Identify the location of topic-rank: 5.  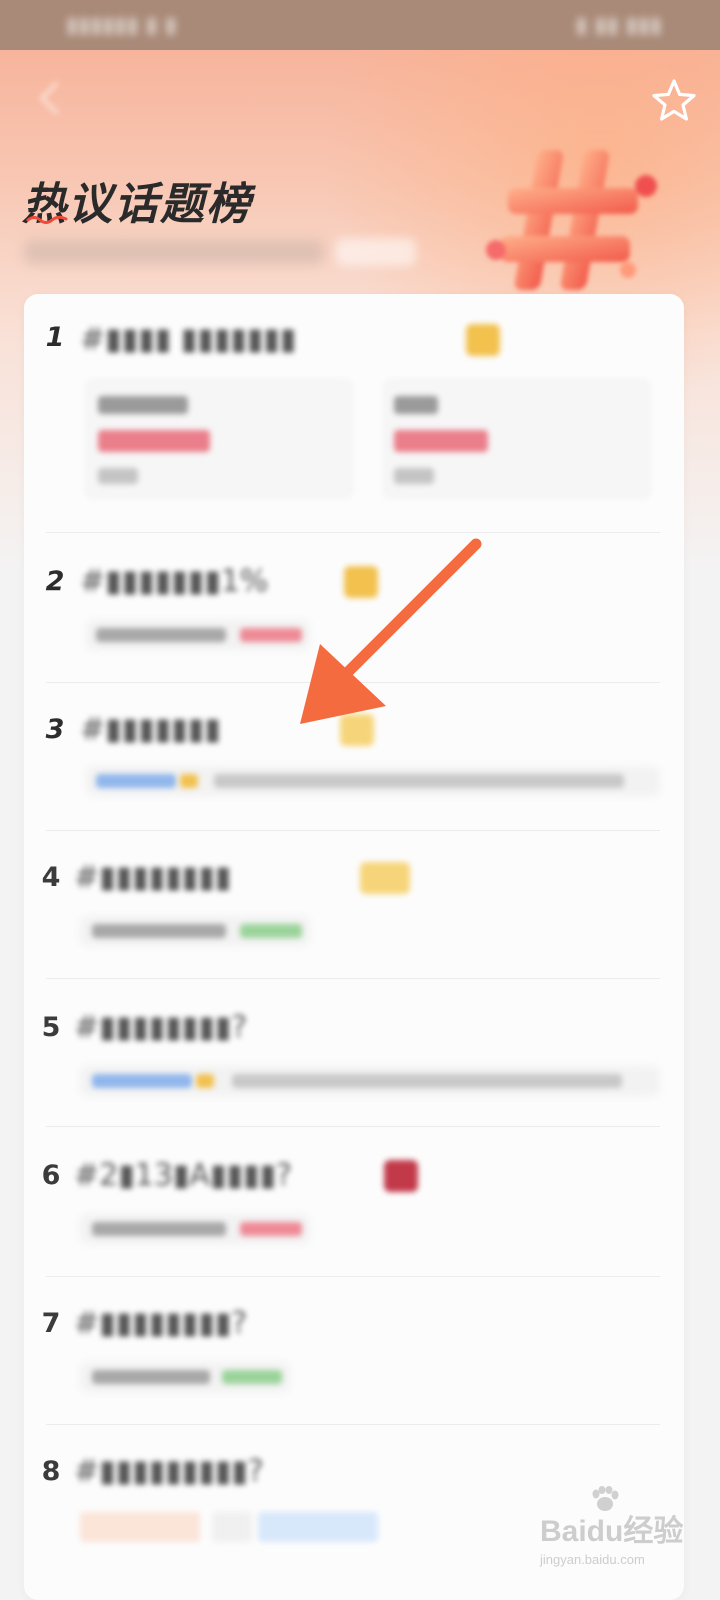
(51, 1027).